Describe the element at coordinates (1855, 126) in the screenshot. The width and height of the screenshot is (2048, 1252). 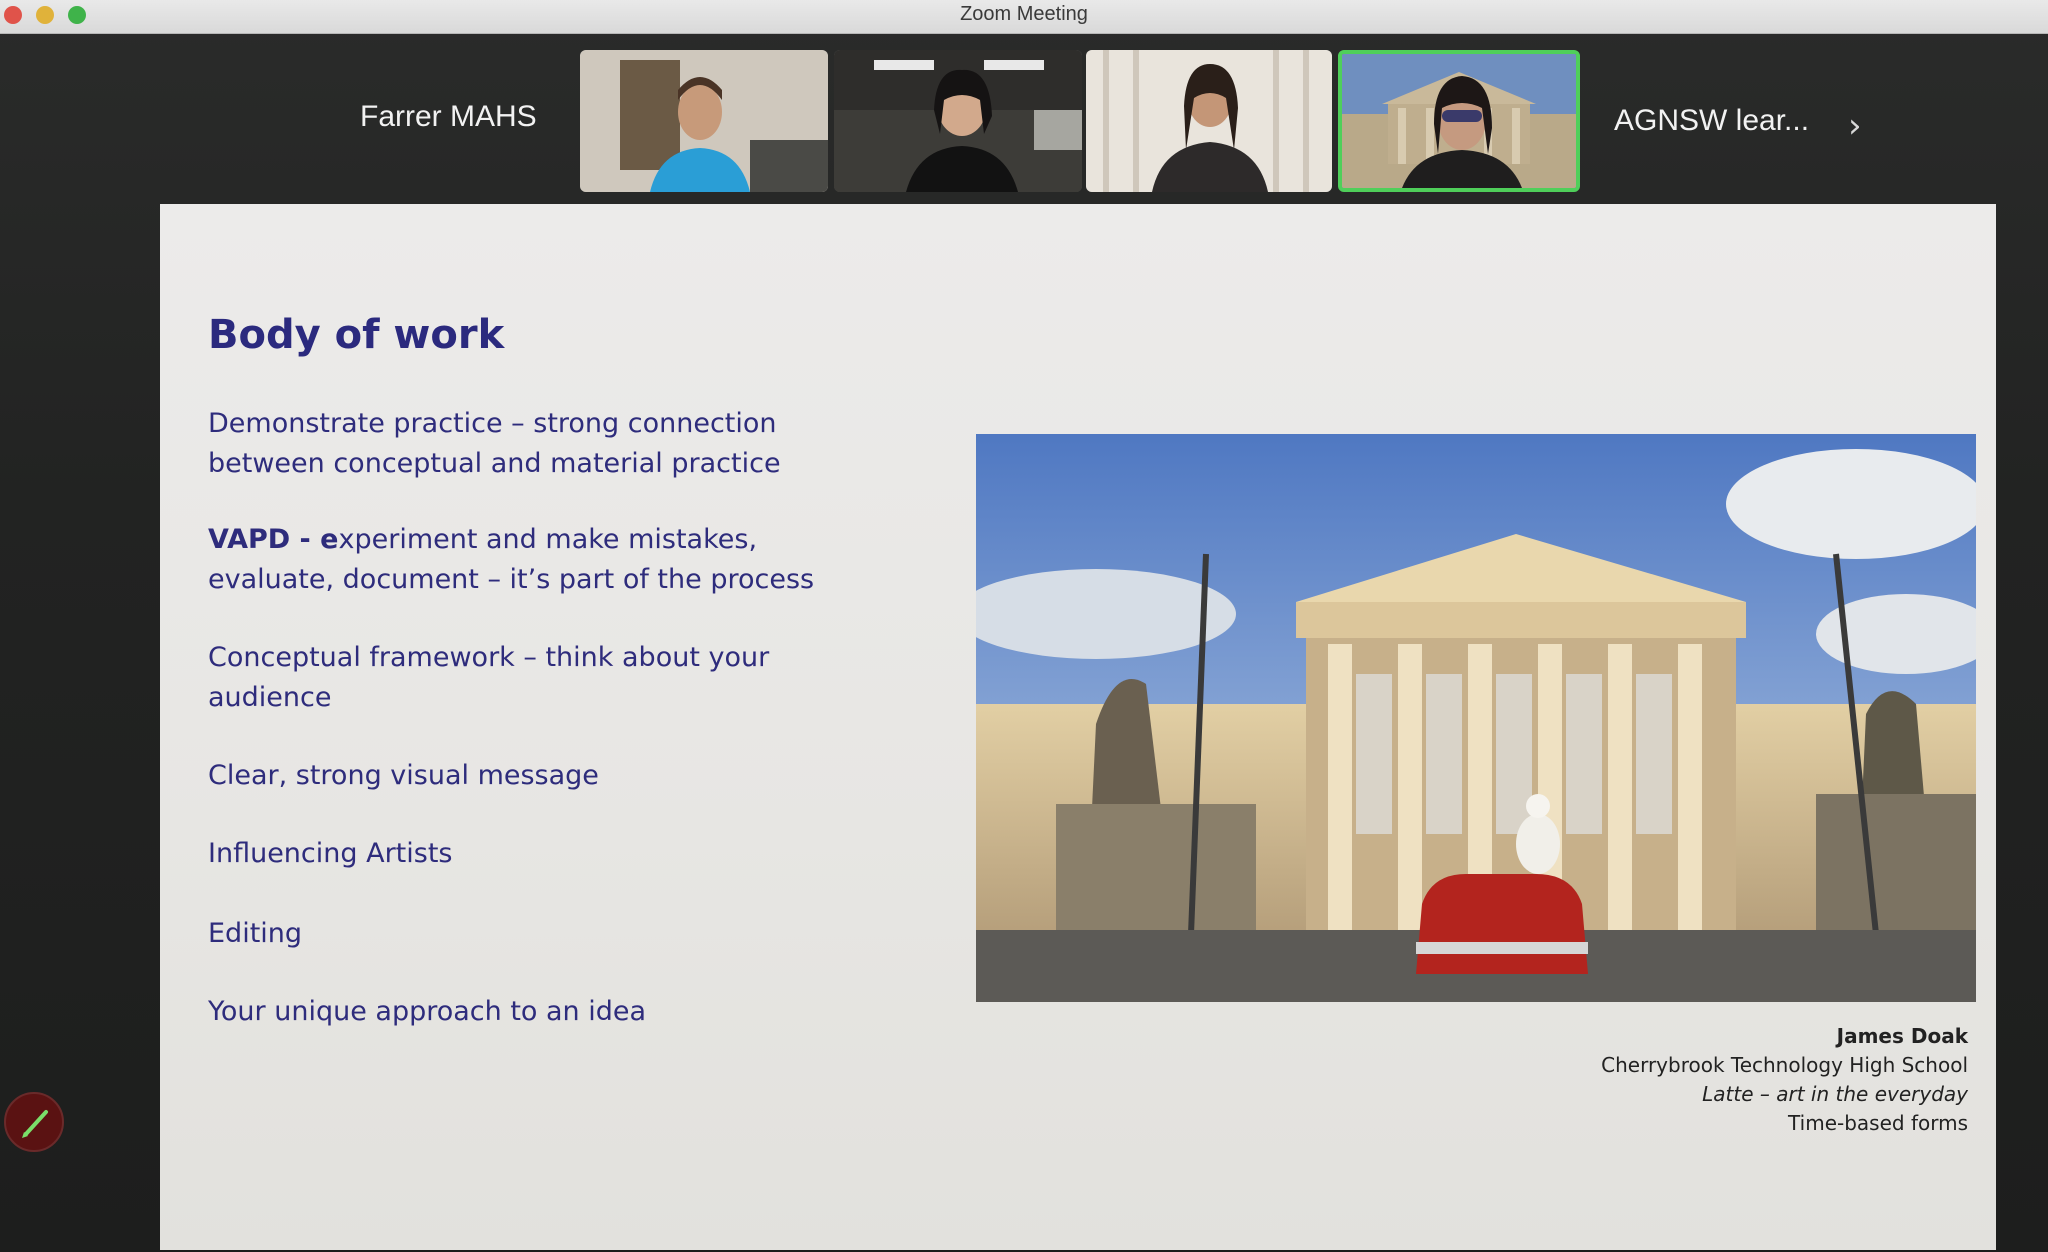
I see `chevron-right-icon: ›` at that location.